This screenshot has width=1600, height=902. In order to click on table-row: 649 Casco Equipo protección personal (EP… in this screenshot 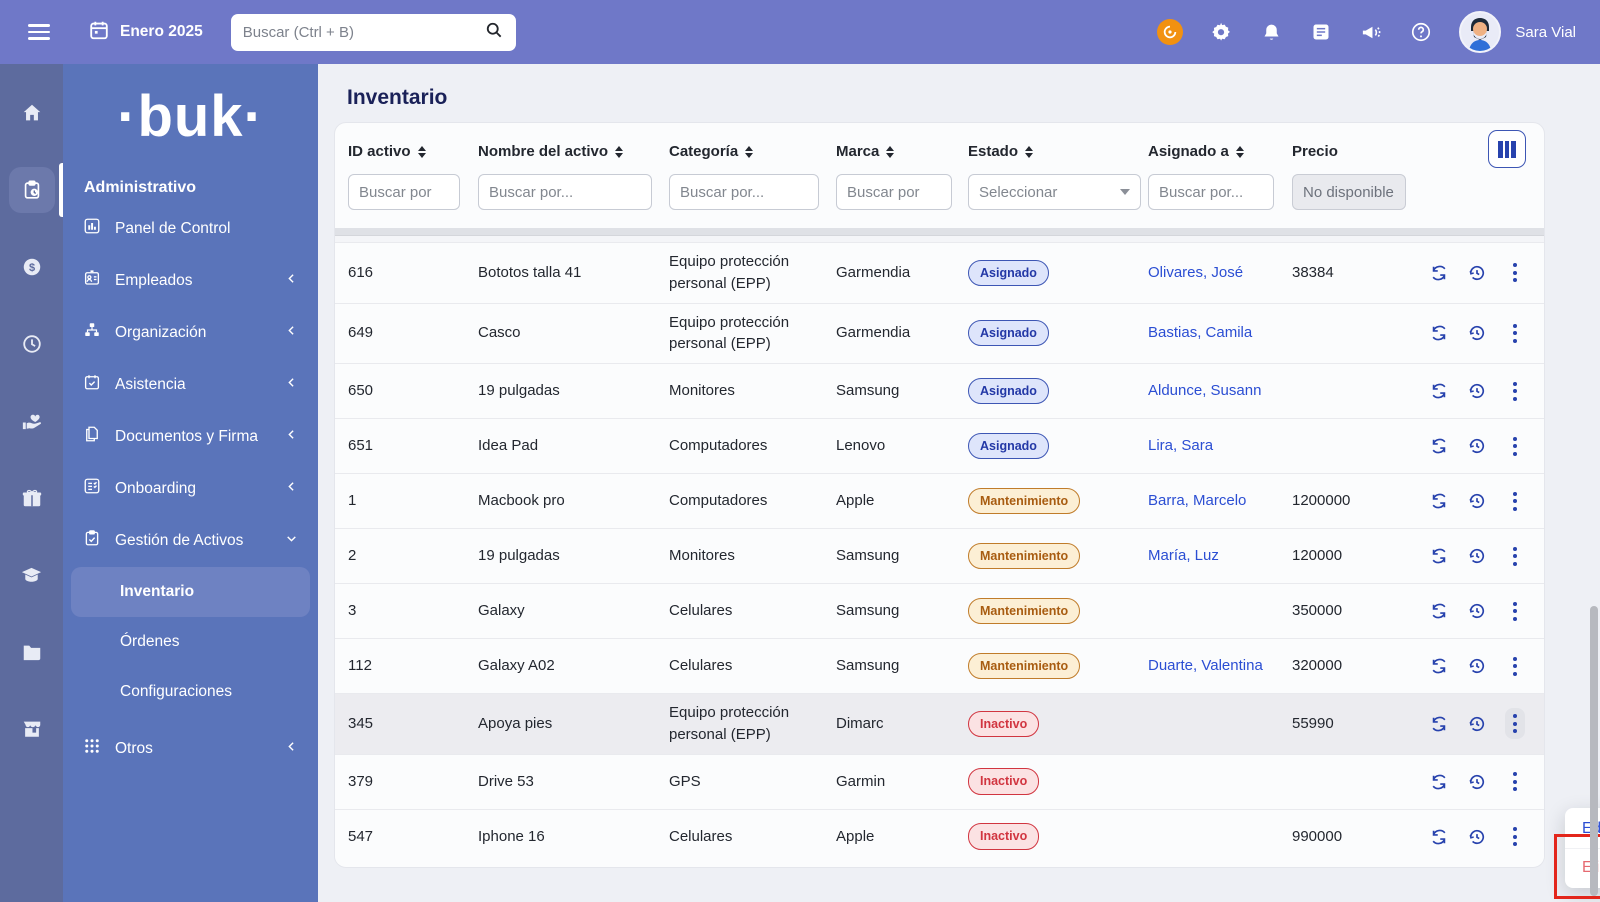, I will do `click(939, 332)`.